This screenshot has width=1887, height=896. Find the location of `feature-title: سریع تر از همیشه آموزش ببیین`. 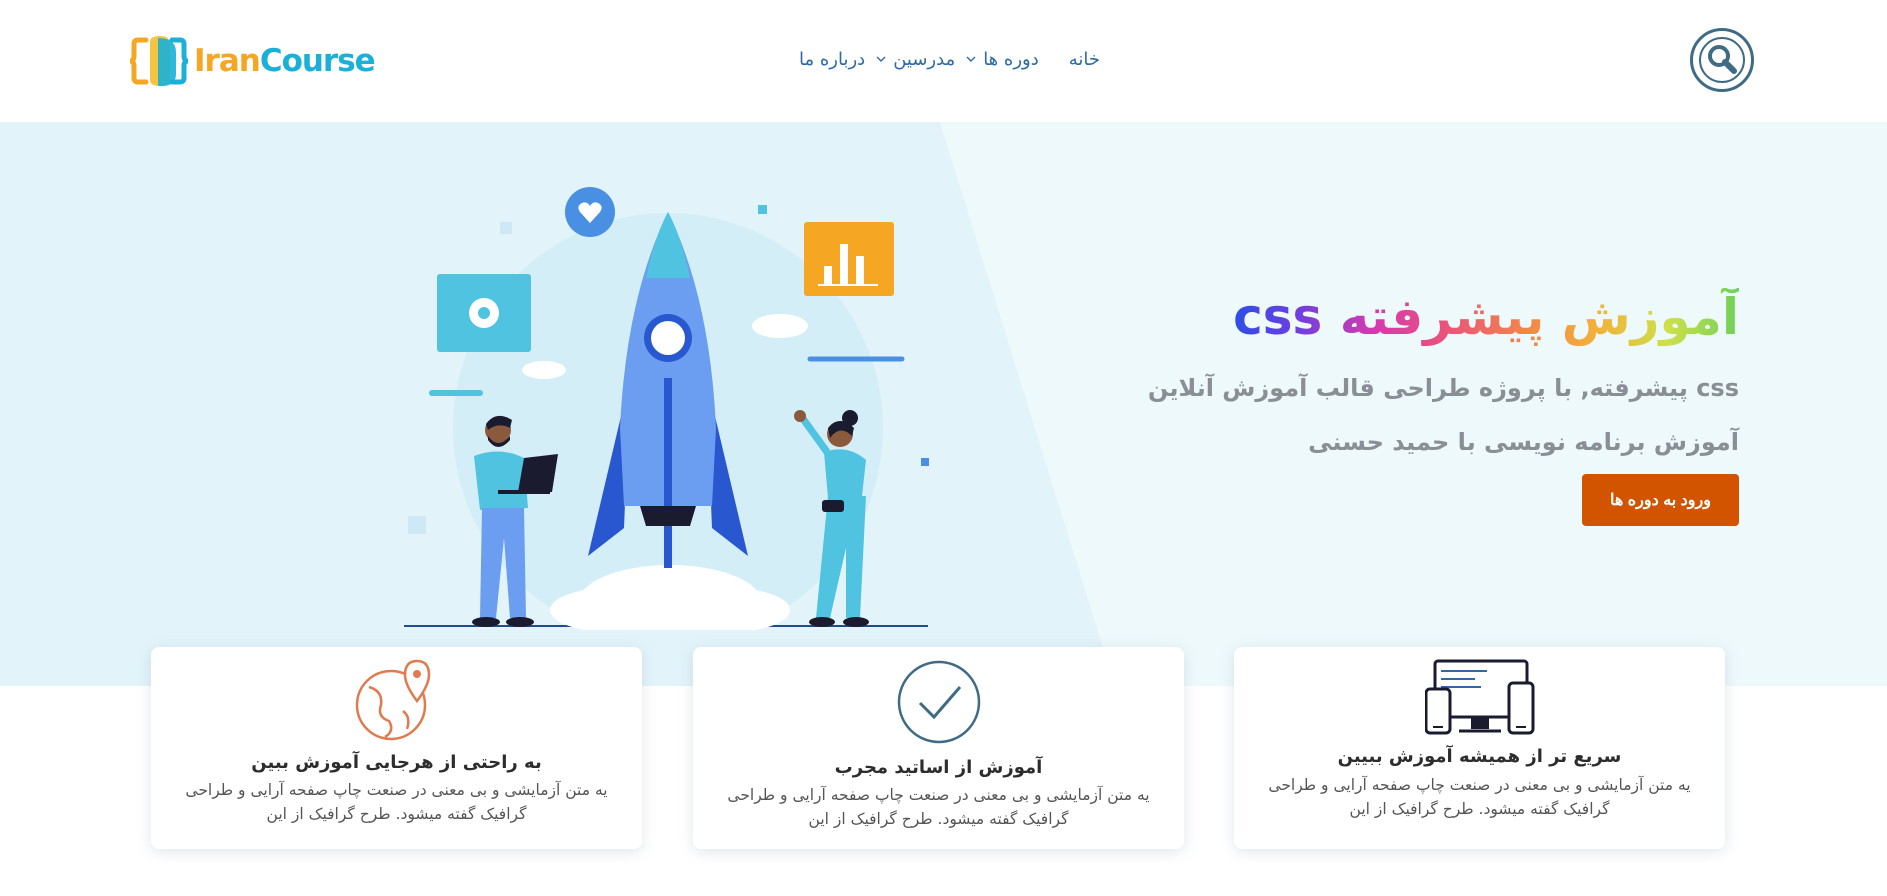

feature-title: سریع تر از همیشه آموزش ببیین is located at coordinates (1479, 756).